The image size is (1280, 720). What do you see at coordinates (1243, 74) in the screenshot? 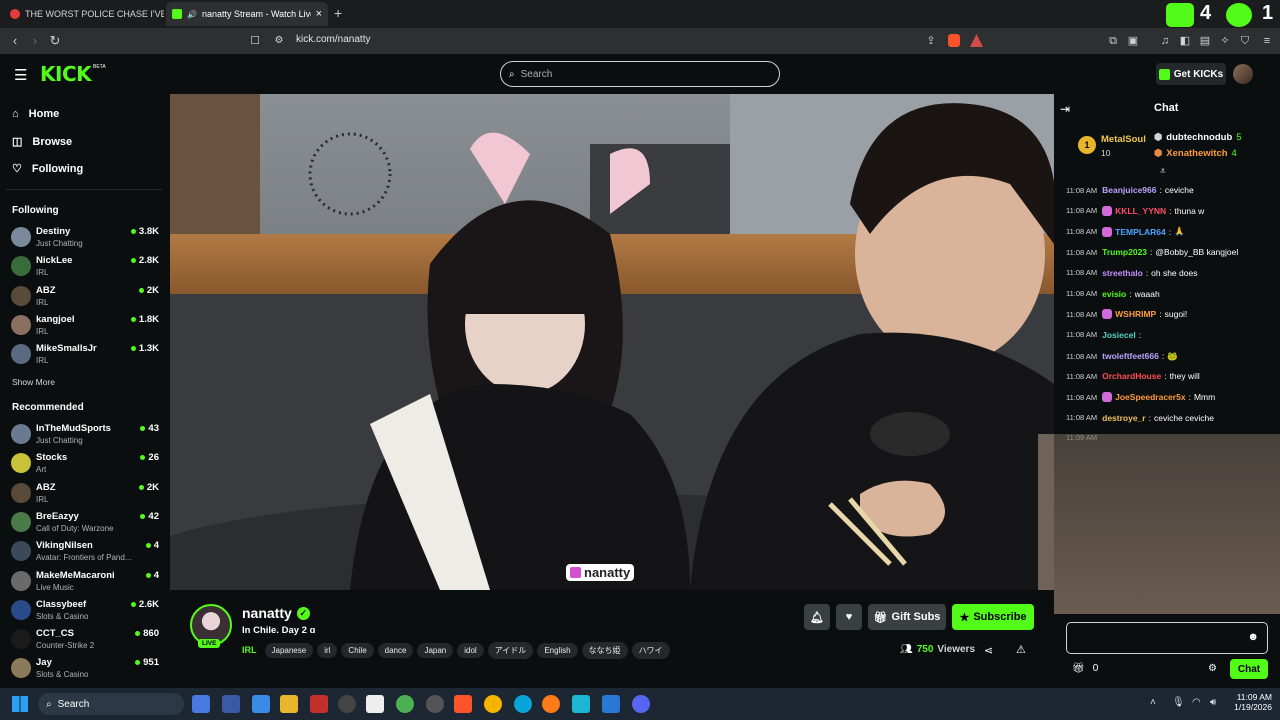
I see `user-avatar` at bounding box center [1243, 74].